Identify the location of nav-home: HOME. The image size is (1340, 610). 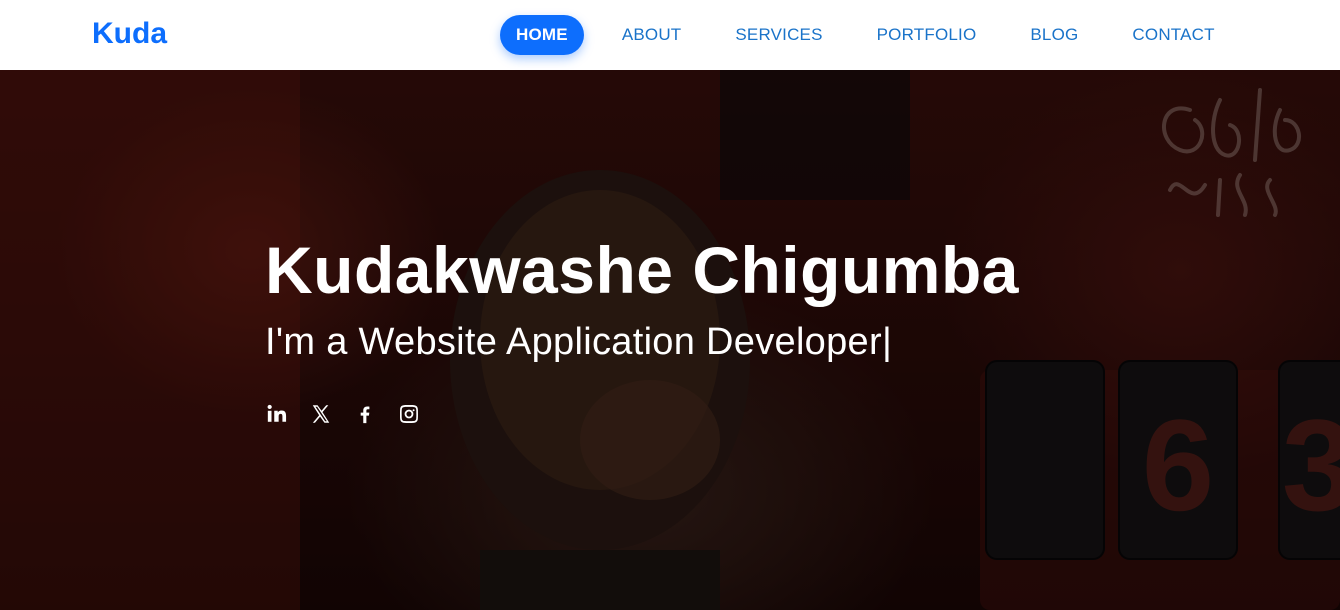
(542, 35).